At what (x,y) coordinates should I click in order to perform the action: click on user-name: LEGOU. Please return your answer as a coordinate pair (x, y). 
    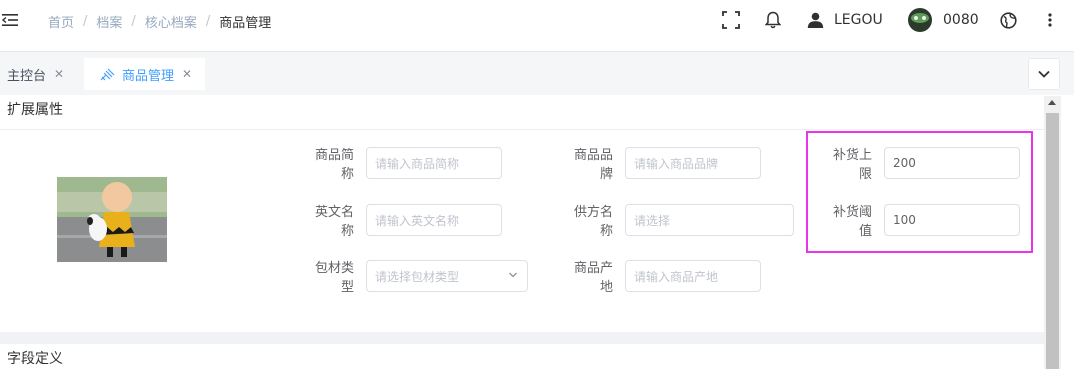
    Looking at the image, I should click on (858, 20).